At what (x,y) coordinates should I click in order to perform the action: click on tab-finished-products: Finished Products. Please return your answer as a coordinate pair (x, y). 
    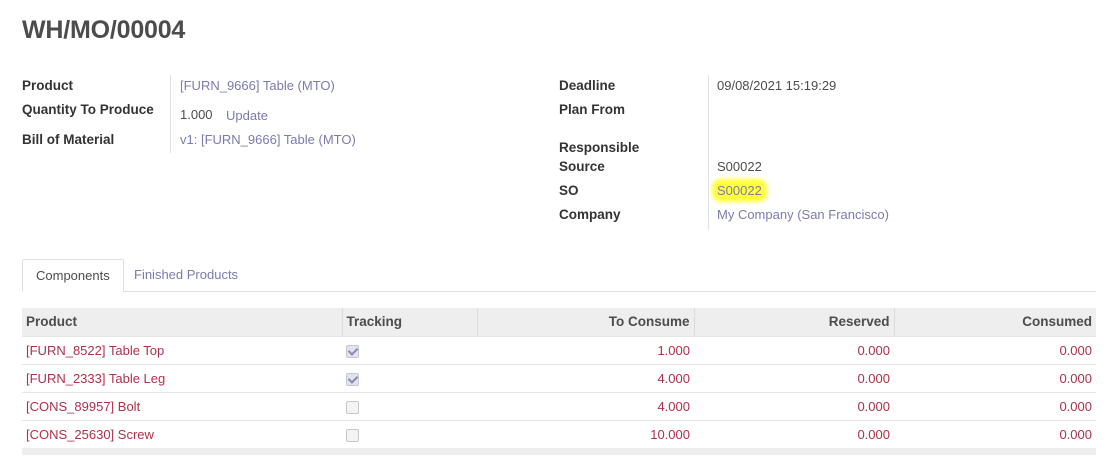
    Looking at the image, I should click on (186, 275).